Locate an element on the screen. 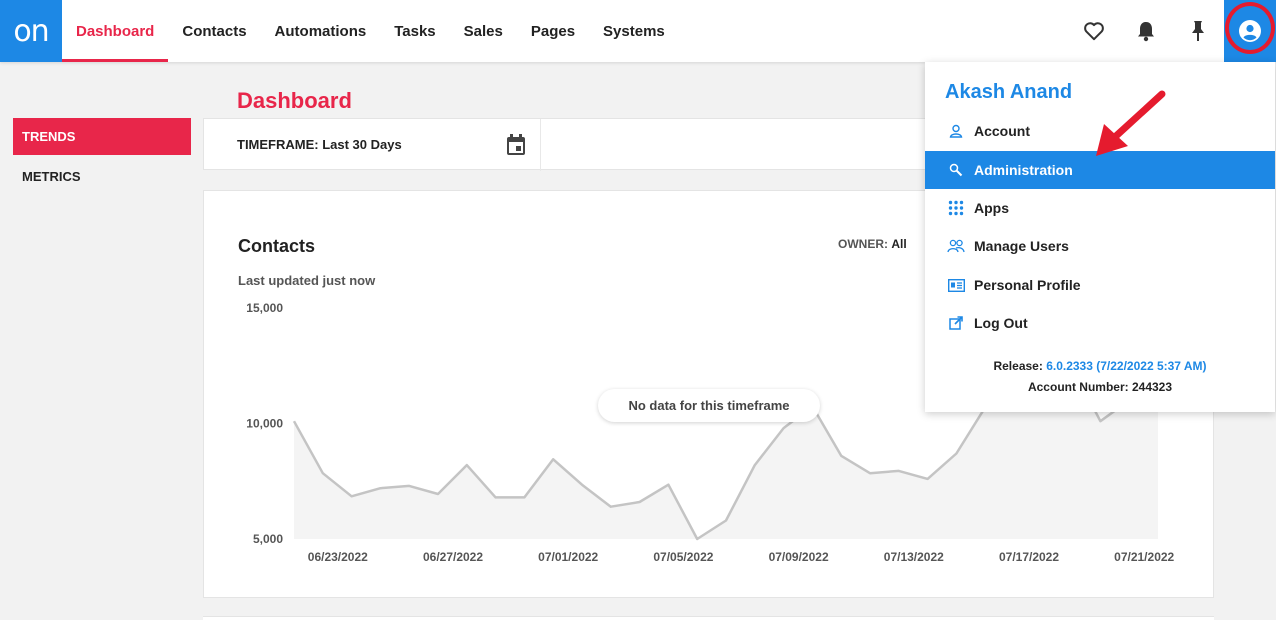  menu-item-personal-profile: Personal Profile is located at coordinates (1100, 285).